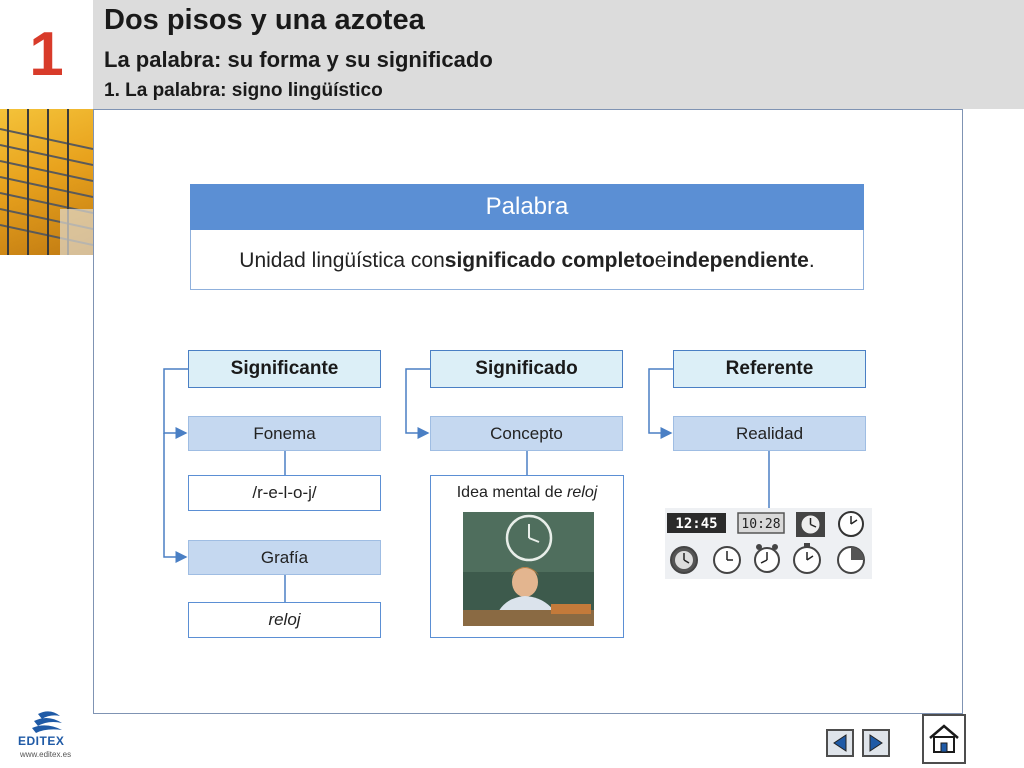 The image size is (1024, 768). I want to click on thinking-child-image, so click(528, 569).